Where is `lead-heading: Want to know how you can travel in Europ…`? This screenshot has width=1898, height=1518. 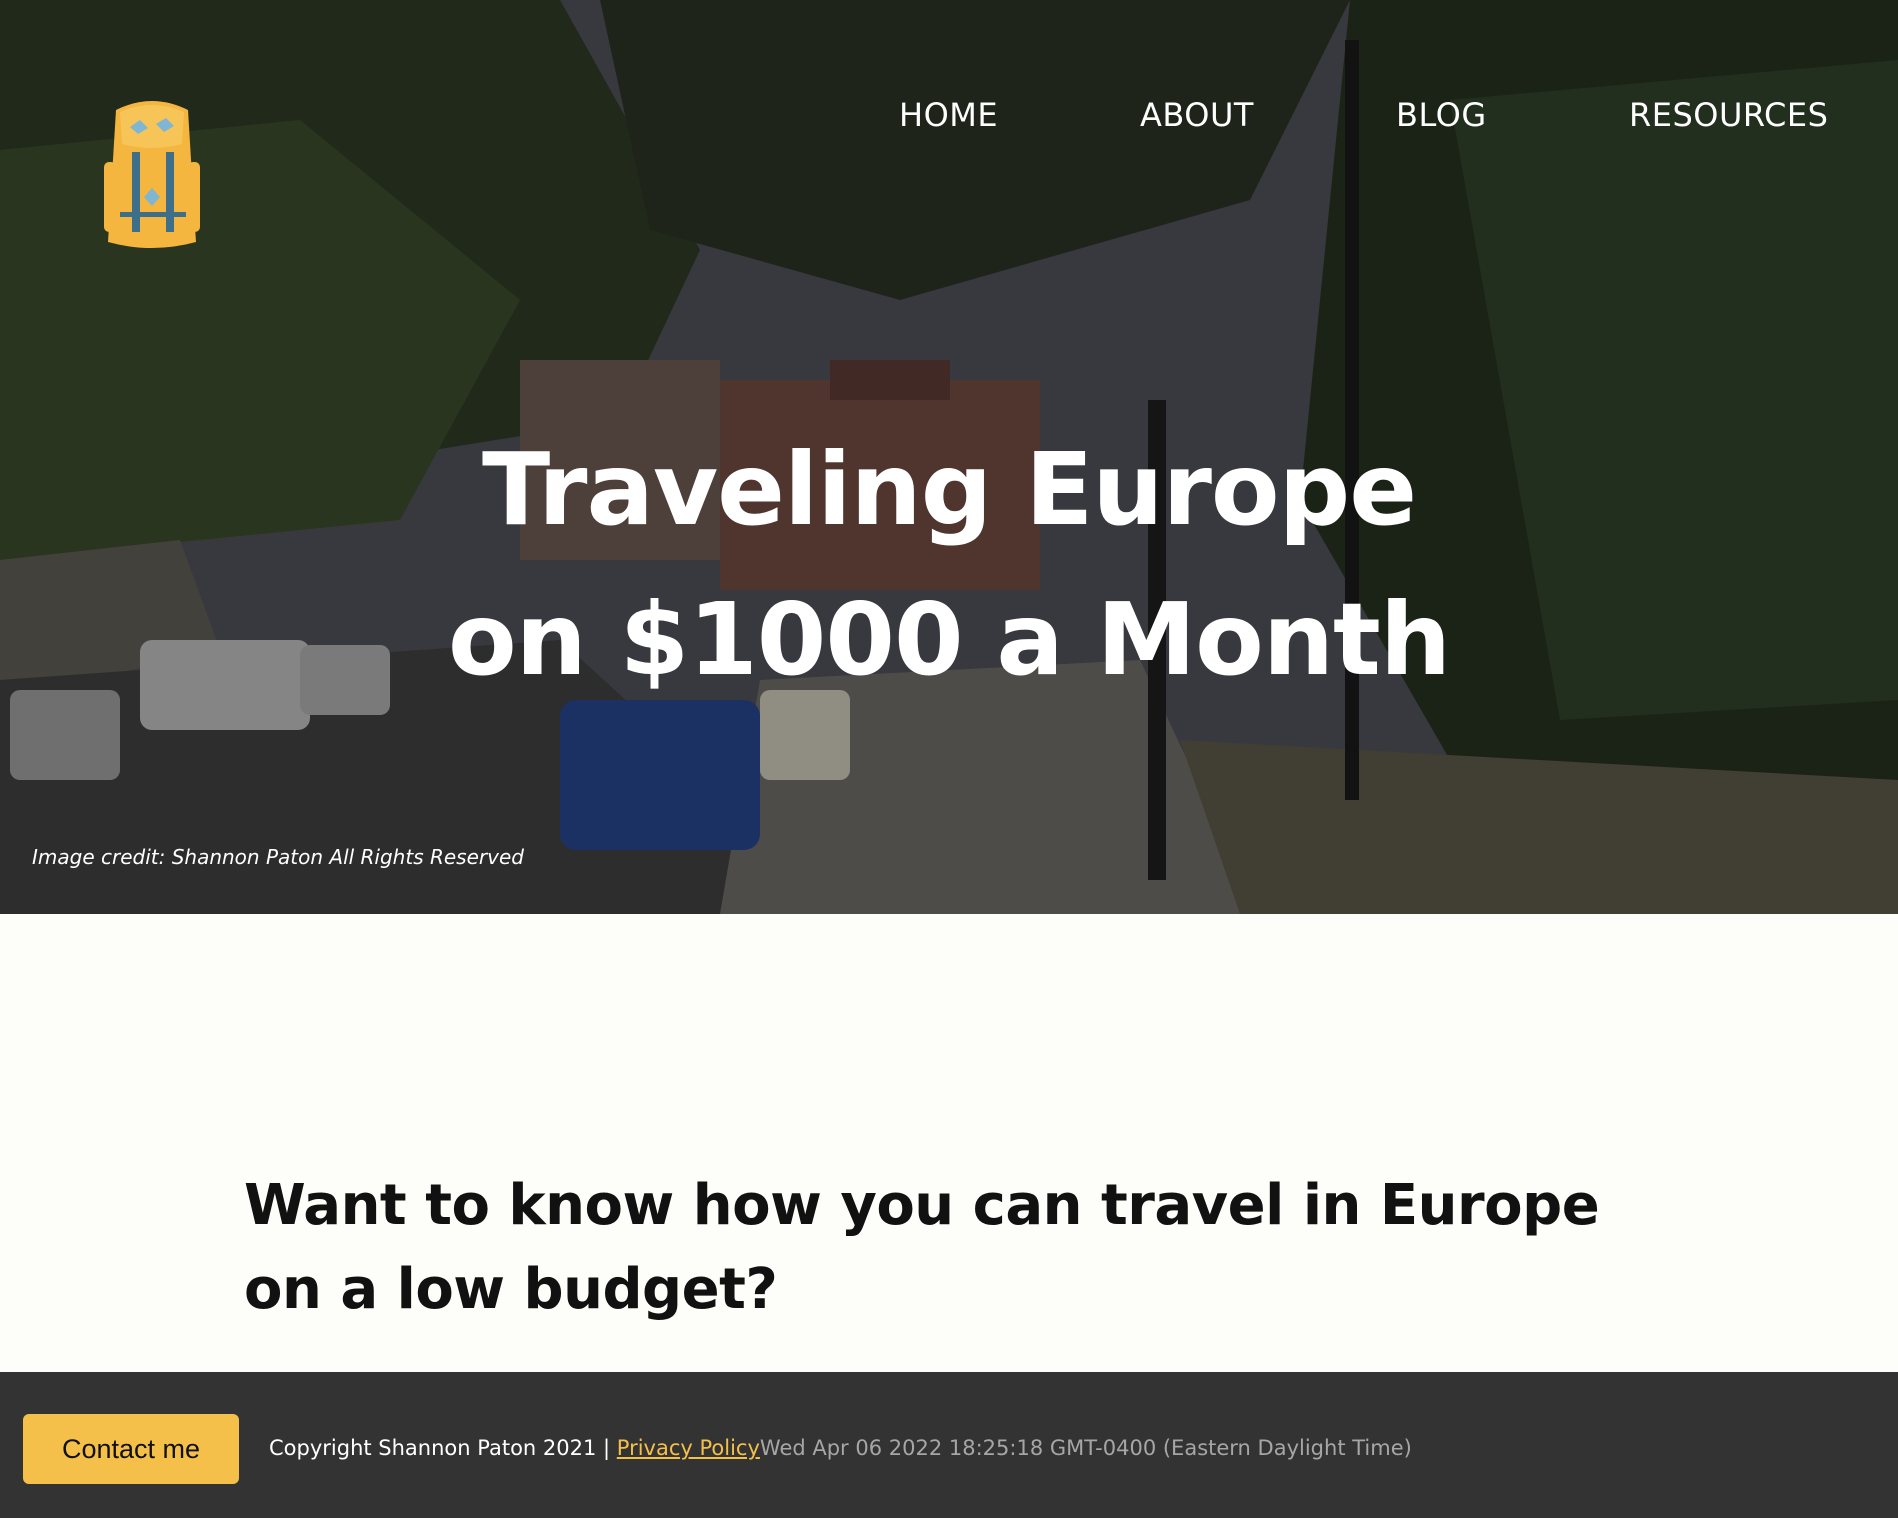
lead-heading: Want to know how you can travel in Europ… is located at coordinates (922, 1247).